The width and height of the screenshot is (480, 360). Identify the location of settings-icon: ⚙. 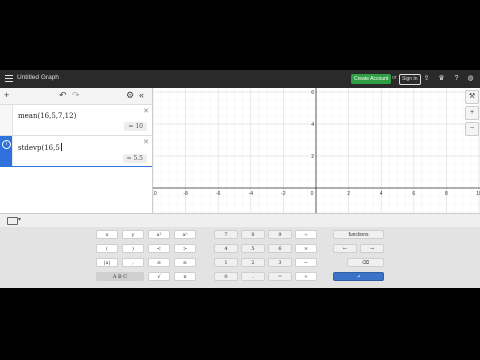
(130, 95).